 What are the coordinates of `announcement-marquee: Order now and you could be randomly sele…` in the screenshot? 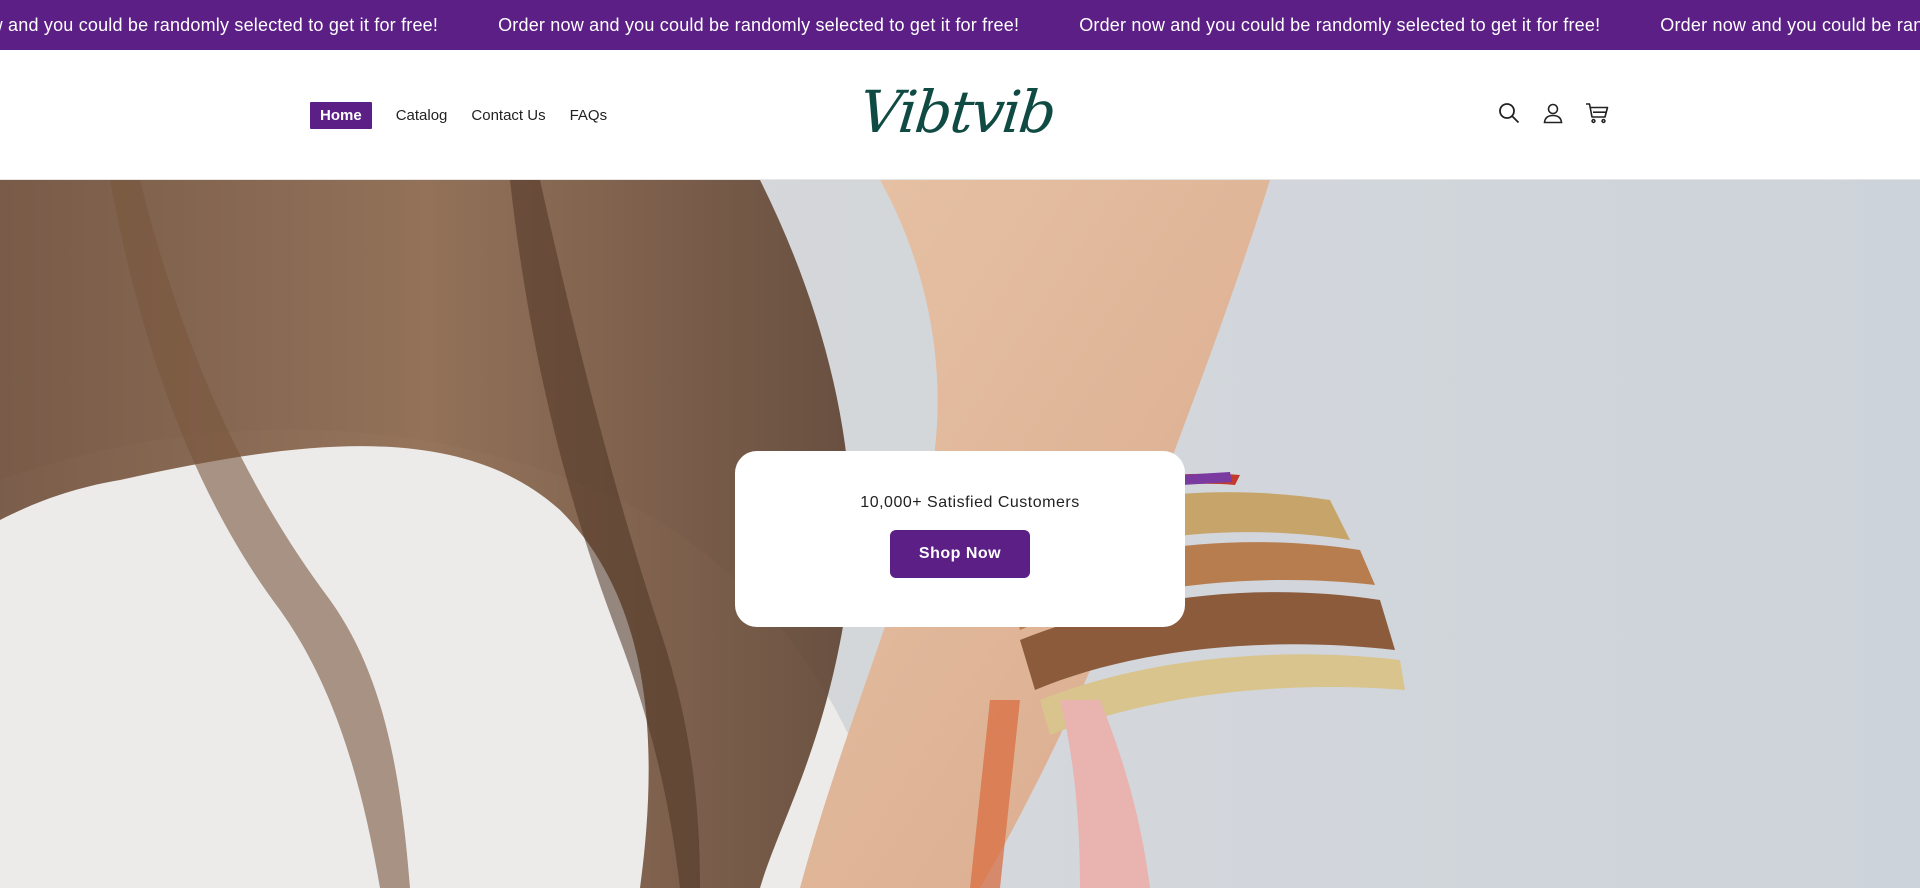 It's located at (960, 25).